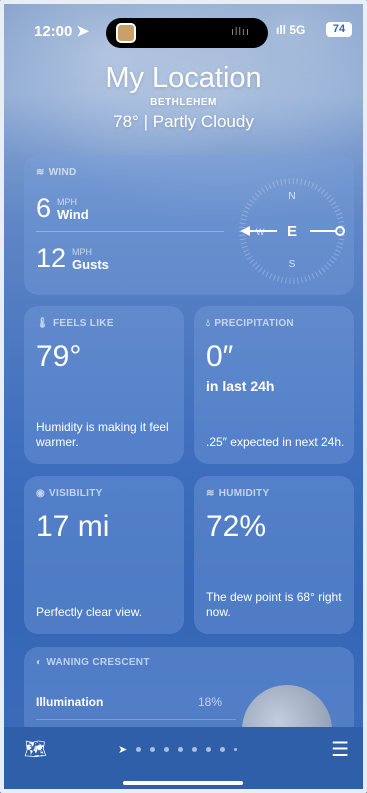  Describe the element at coordinates (274, 604) in the screenshot. I see `humidity-note: The dew point is 68° right now.` at that location.